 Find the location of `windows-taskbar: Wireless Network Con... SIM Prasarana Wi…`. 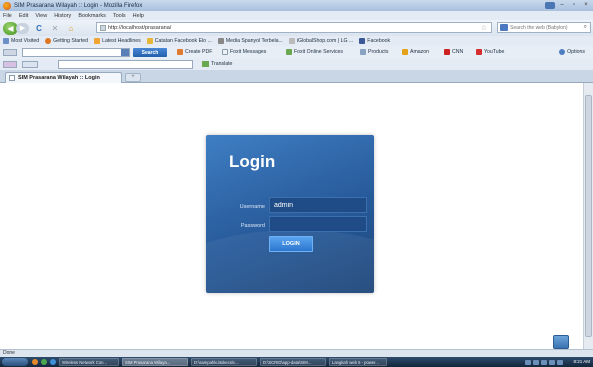

windows-taskbar: Wireless Network Con... SIM Prasarana Wi… is located at coordinates (296, 362).